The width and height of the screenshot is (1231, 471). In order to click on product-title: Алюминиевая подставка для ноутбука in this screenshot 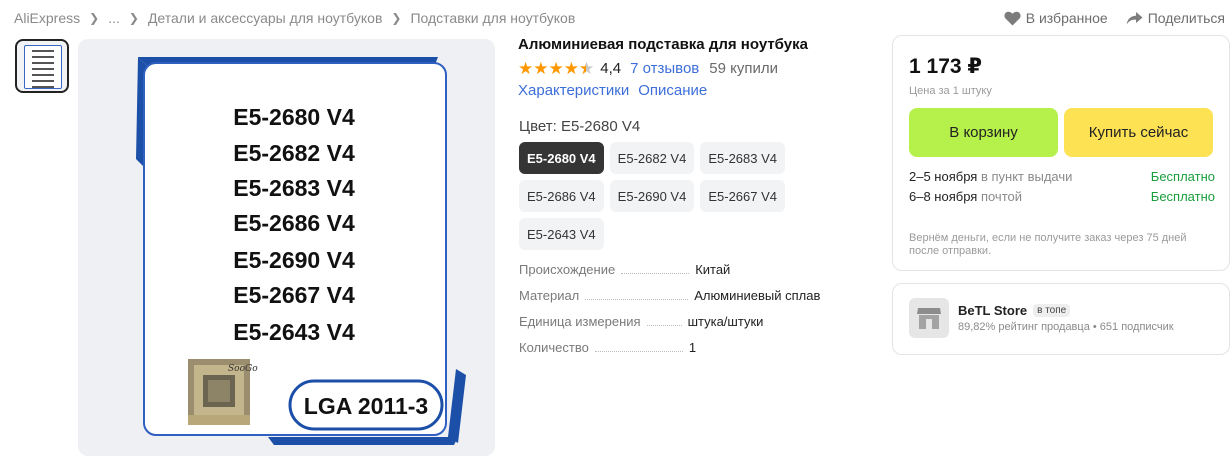, I will do `click(663, 44)`.